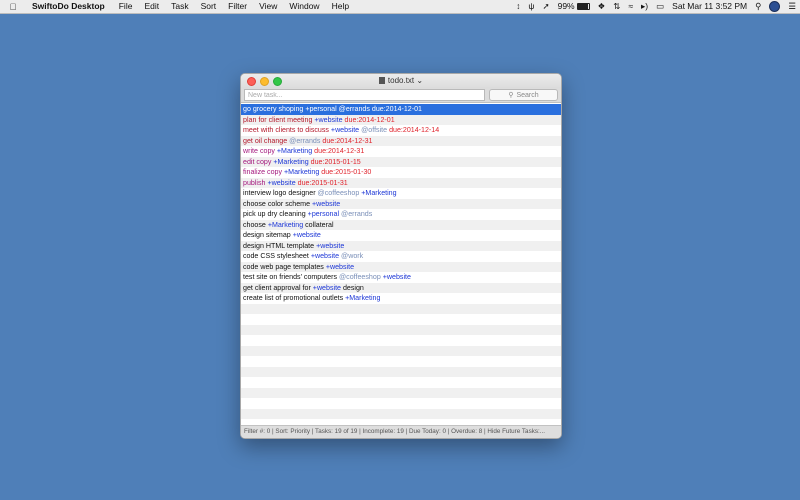  What do you see at coordinates (401, 245) in the screenshot?
I see `task-row: design HTML template +website` at bounding box center [401, 245].